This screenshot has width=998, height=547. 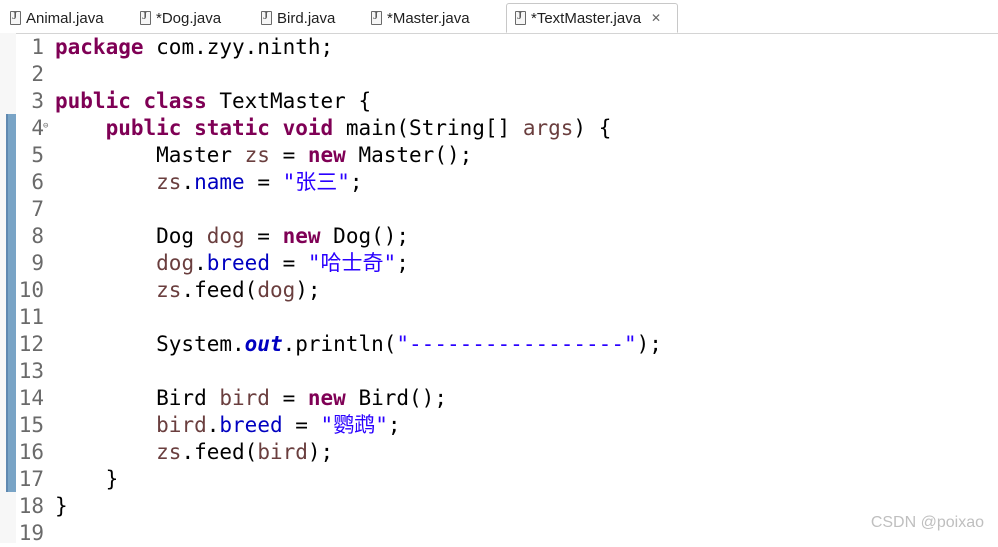 I want to click on token: main(String[], so click(x=428, y=128).